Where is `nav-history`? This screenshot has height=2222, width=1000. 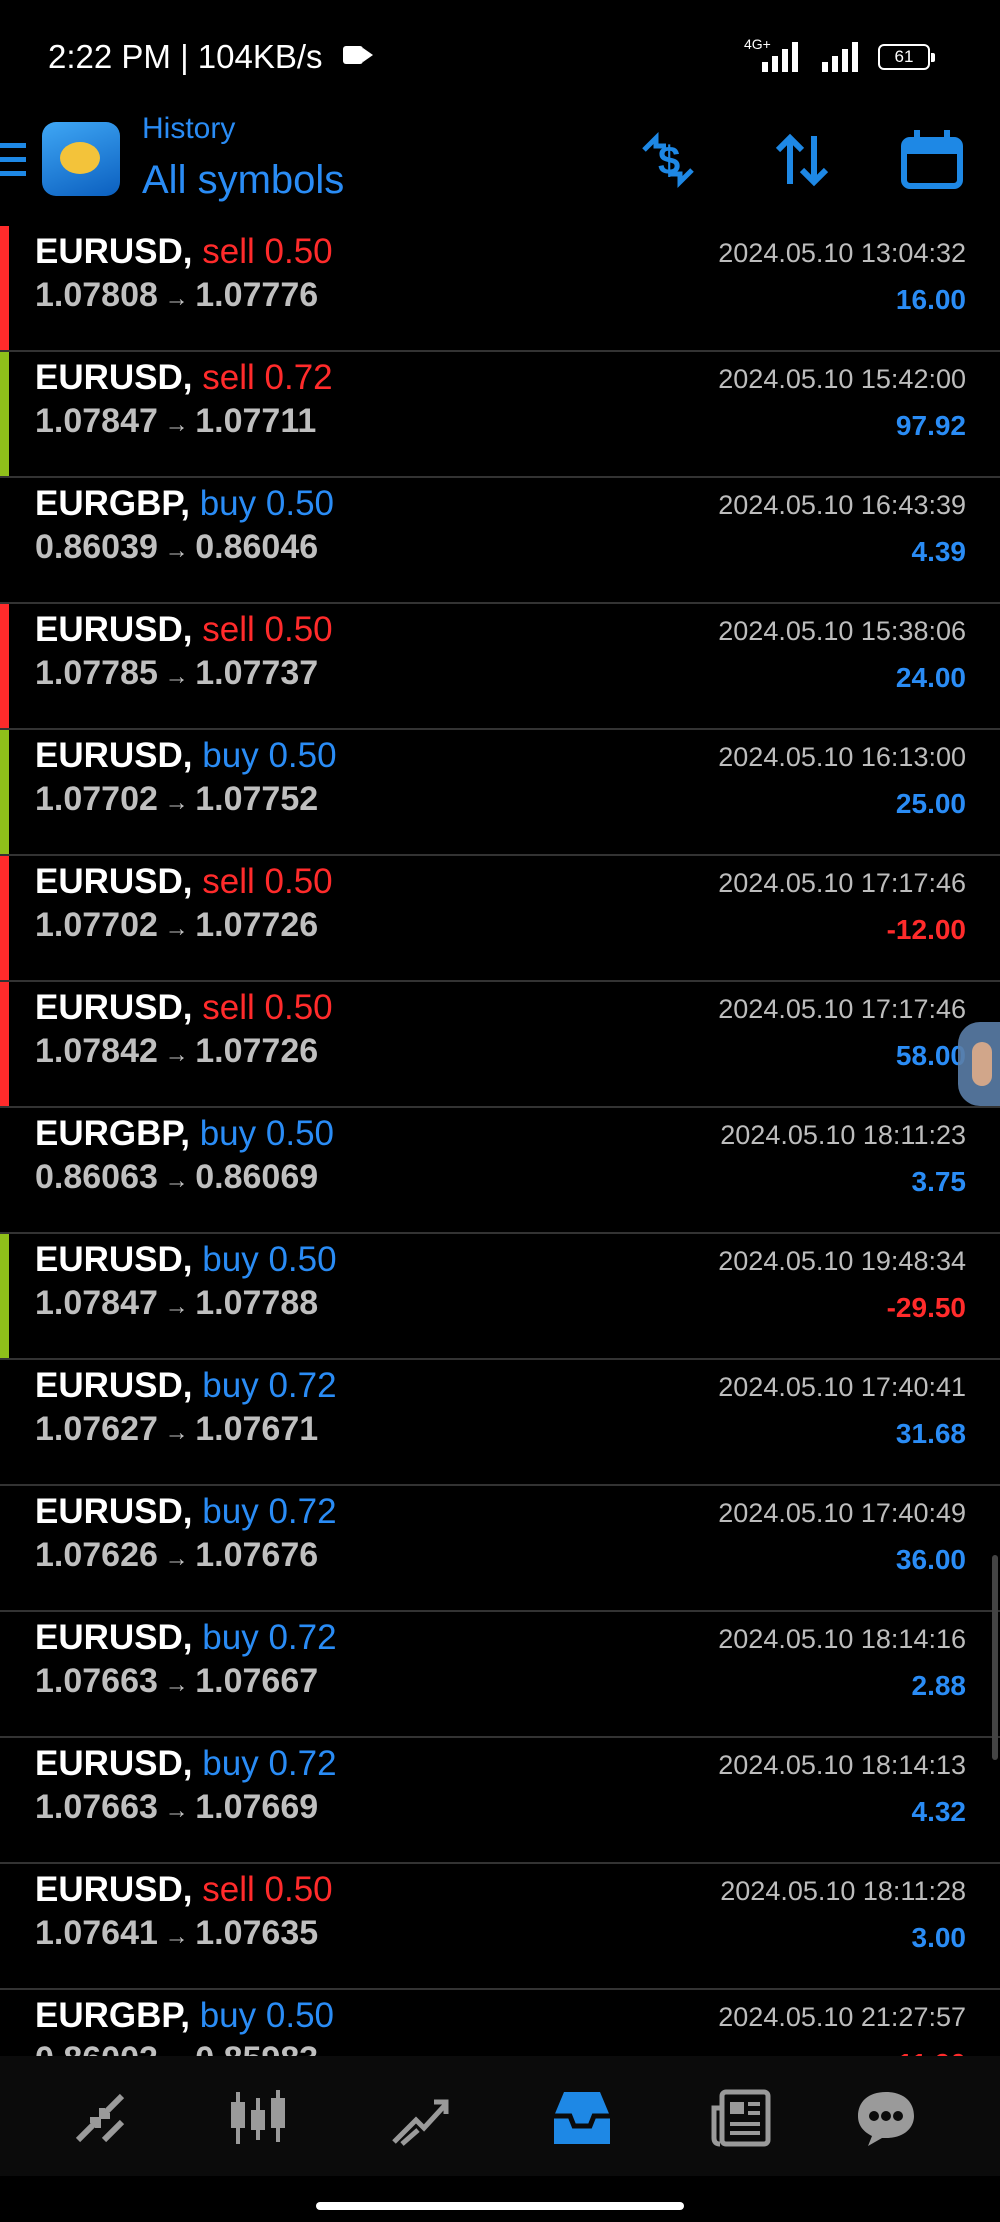 nav-history is located at coordinates (582, 2118).